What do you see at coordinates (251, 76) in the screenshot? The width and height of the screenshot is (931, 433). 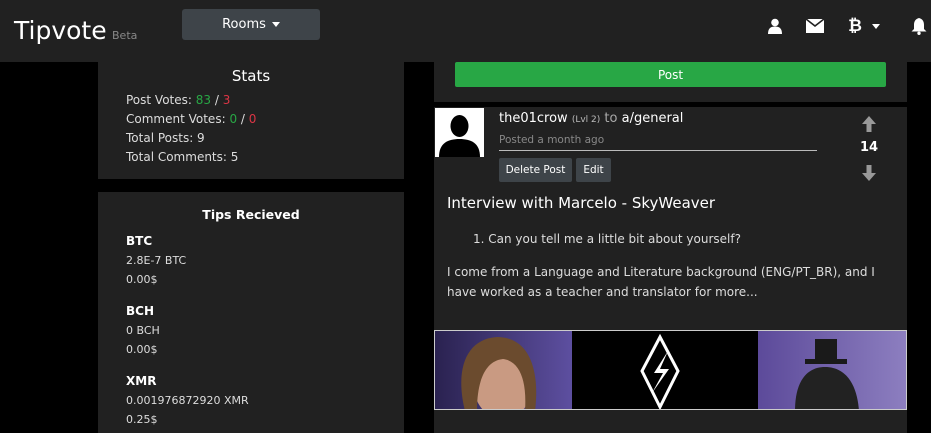 I see `stats-title: Stats` at bounding box center [251, 76].